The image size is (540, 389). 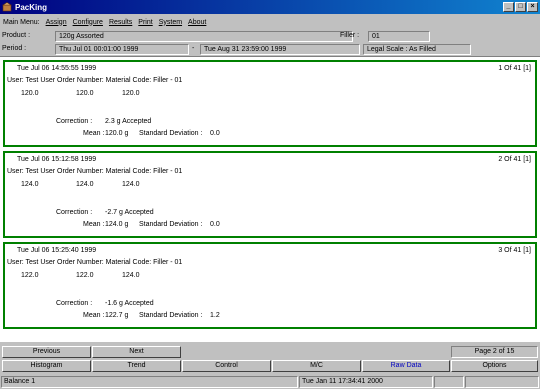 I want to click on status-balance: Balance 1, so click(x=149, y=382).